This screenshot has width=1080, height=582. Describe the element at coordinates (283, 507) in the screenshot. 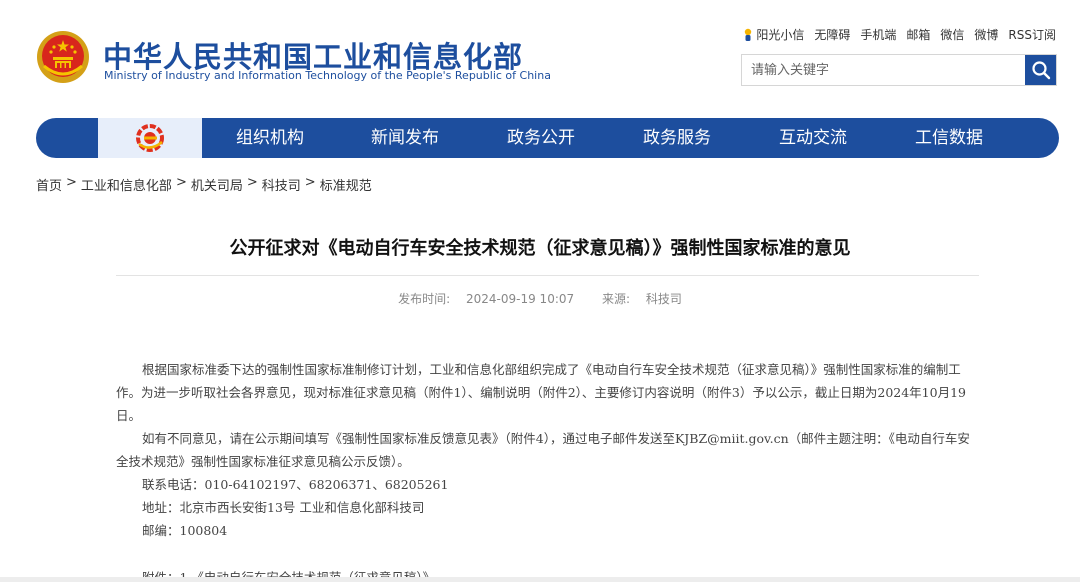

I see `contact-address: 地址：北京市西长安街13号 工业和信息化部科技司` at that location.